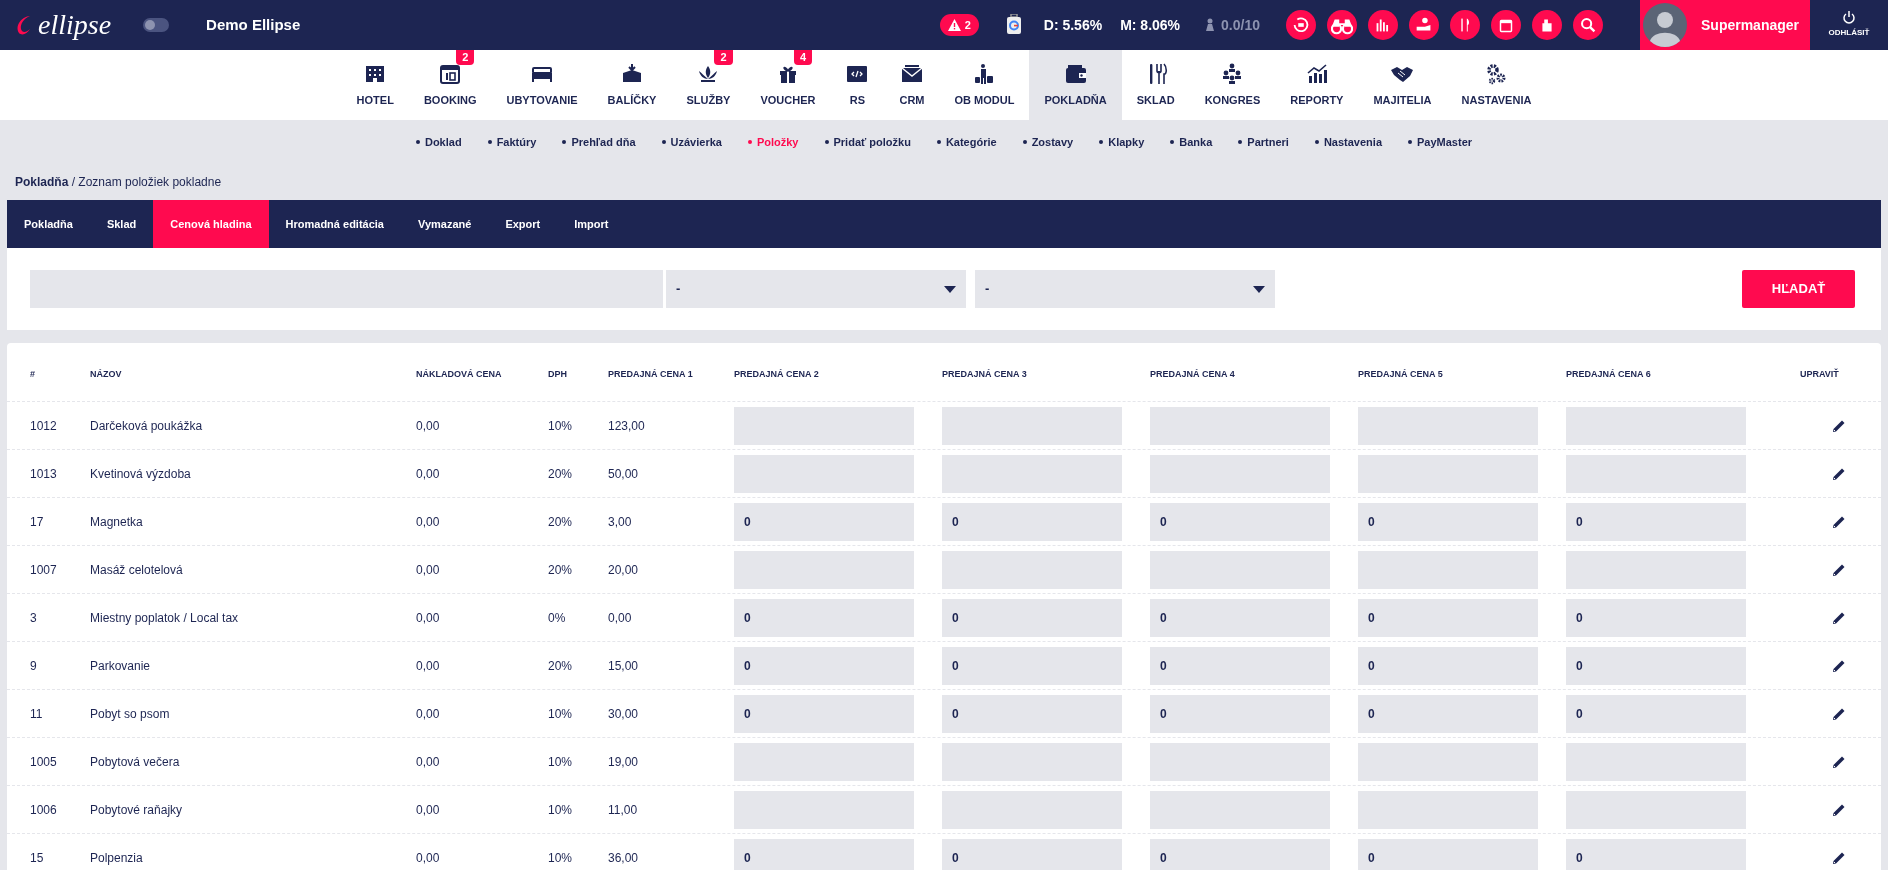  I want to click on search-button: HĽADAŤ, so click(1798, 289).